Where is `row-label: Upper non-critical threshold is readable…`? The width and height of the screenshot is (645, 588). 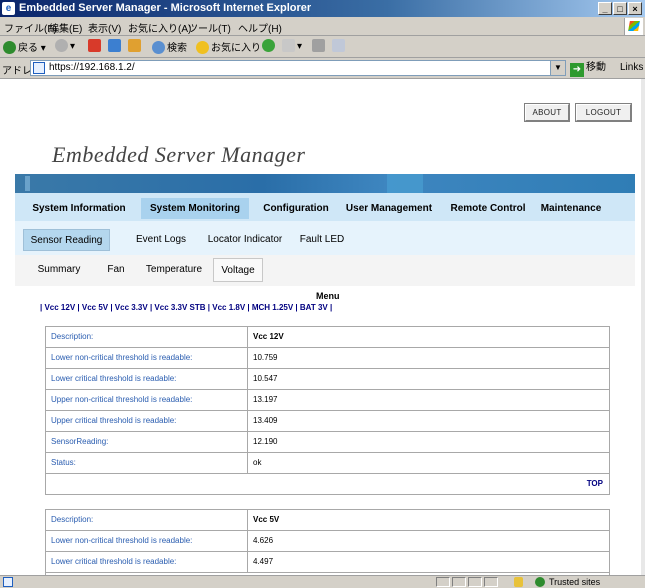 row-label: Upper non-critical threshold is readable… is located at coordinates (147, 400).